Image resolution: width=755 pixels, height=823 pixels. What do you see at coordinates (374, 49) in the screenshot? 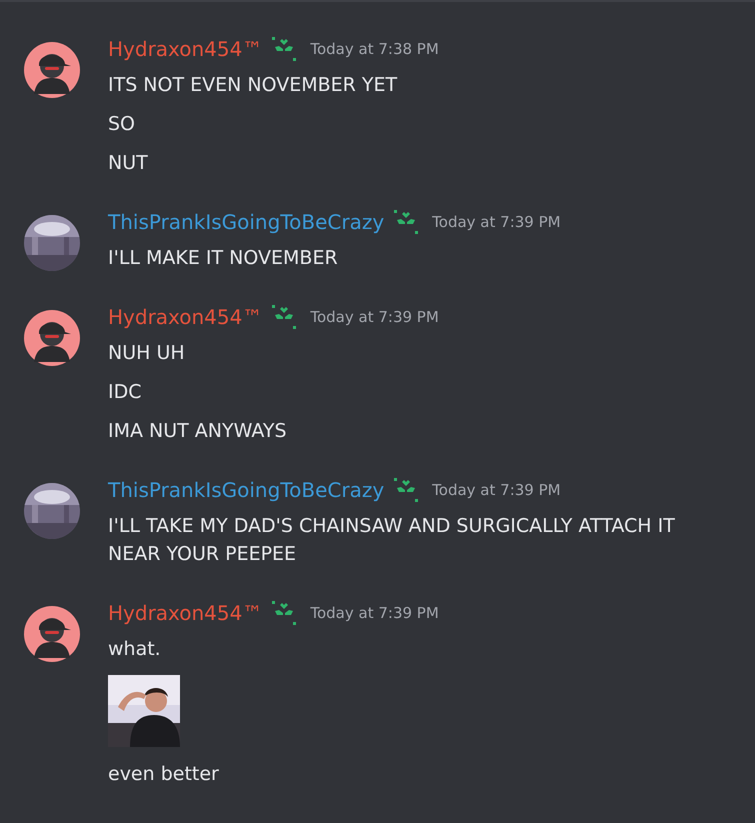
I see `timestamp: Today at 7:38 PM` at bounding box center [374, 49].